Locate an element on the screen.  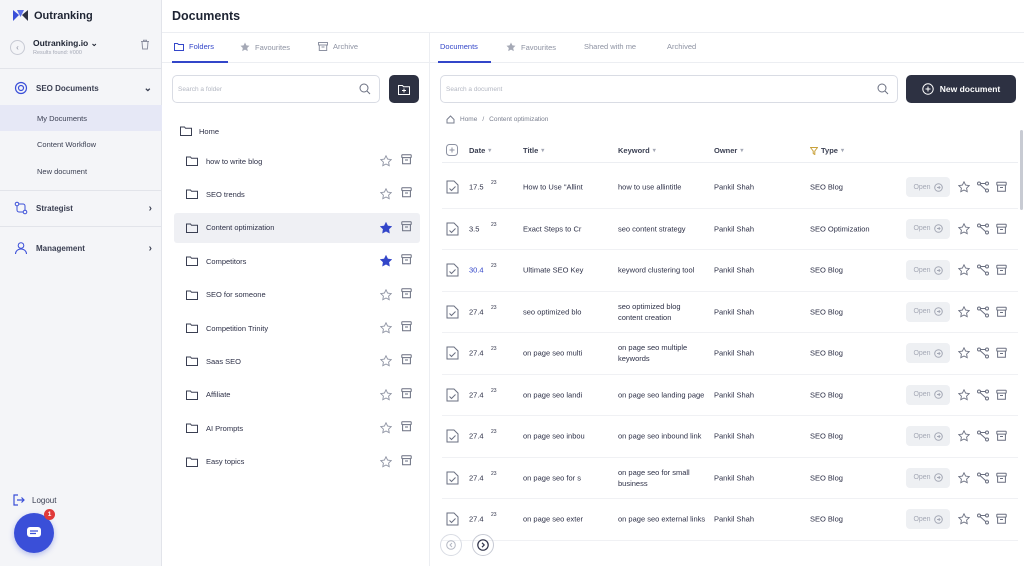
nav-group-seo-documents: SEO Documents ⌄ is located at coordinates (81, 88).